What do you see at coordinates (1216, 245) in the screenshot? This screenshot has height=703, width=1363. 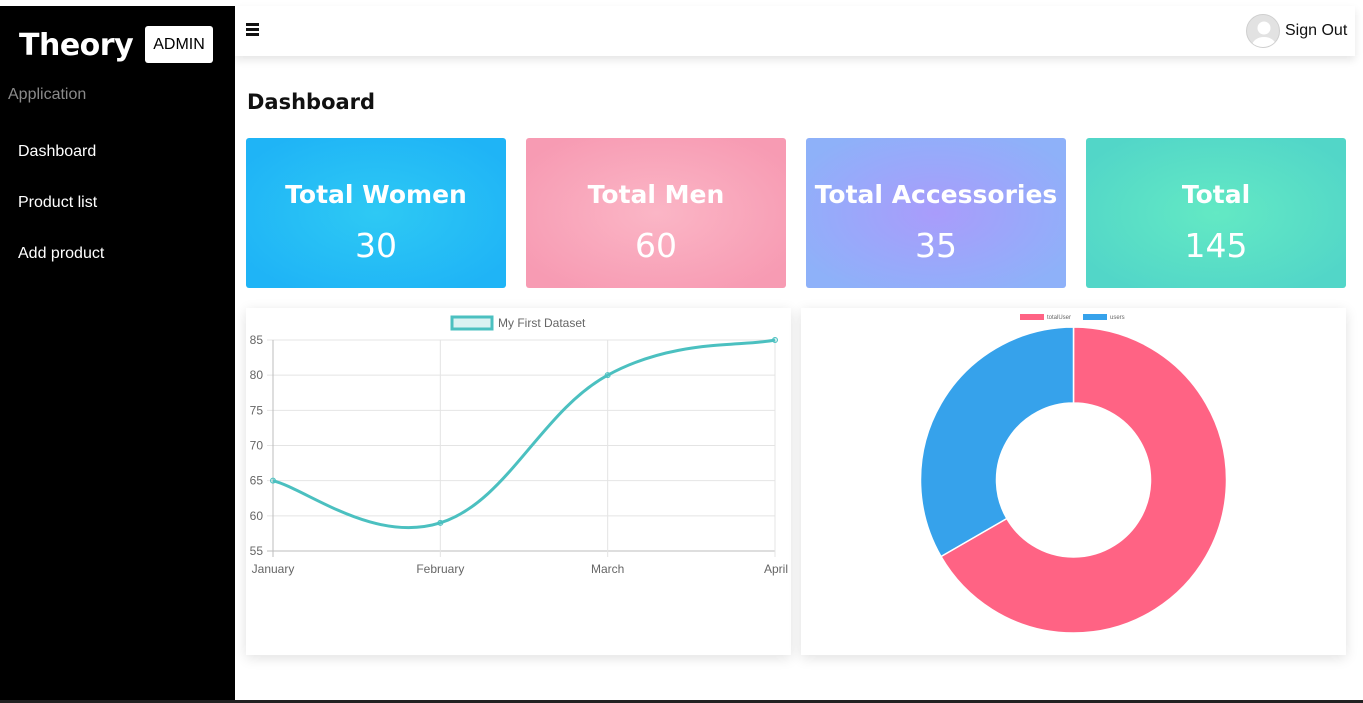 I see `stat-card-value: 145` at bounding box center [1216, 245].